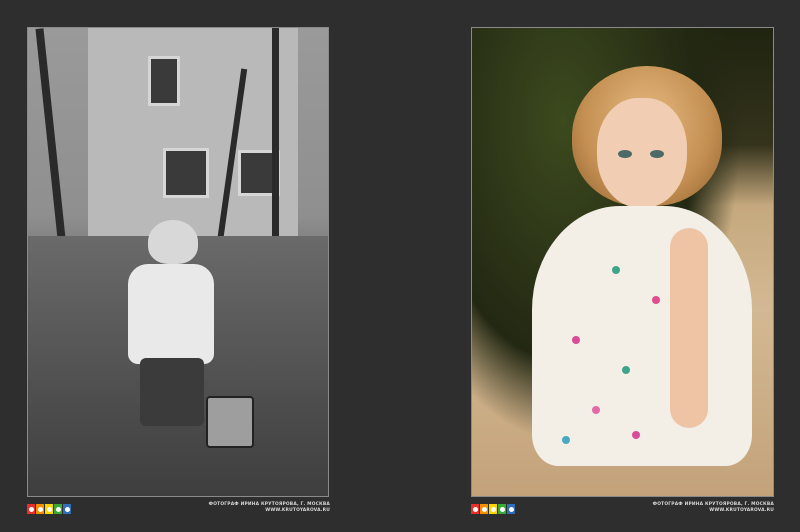 The width and height of the screenshot is (800, 532). I want to click on photo-toy-truck, so click(230, 422).